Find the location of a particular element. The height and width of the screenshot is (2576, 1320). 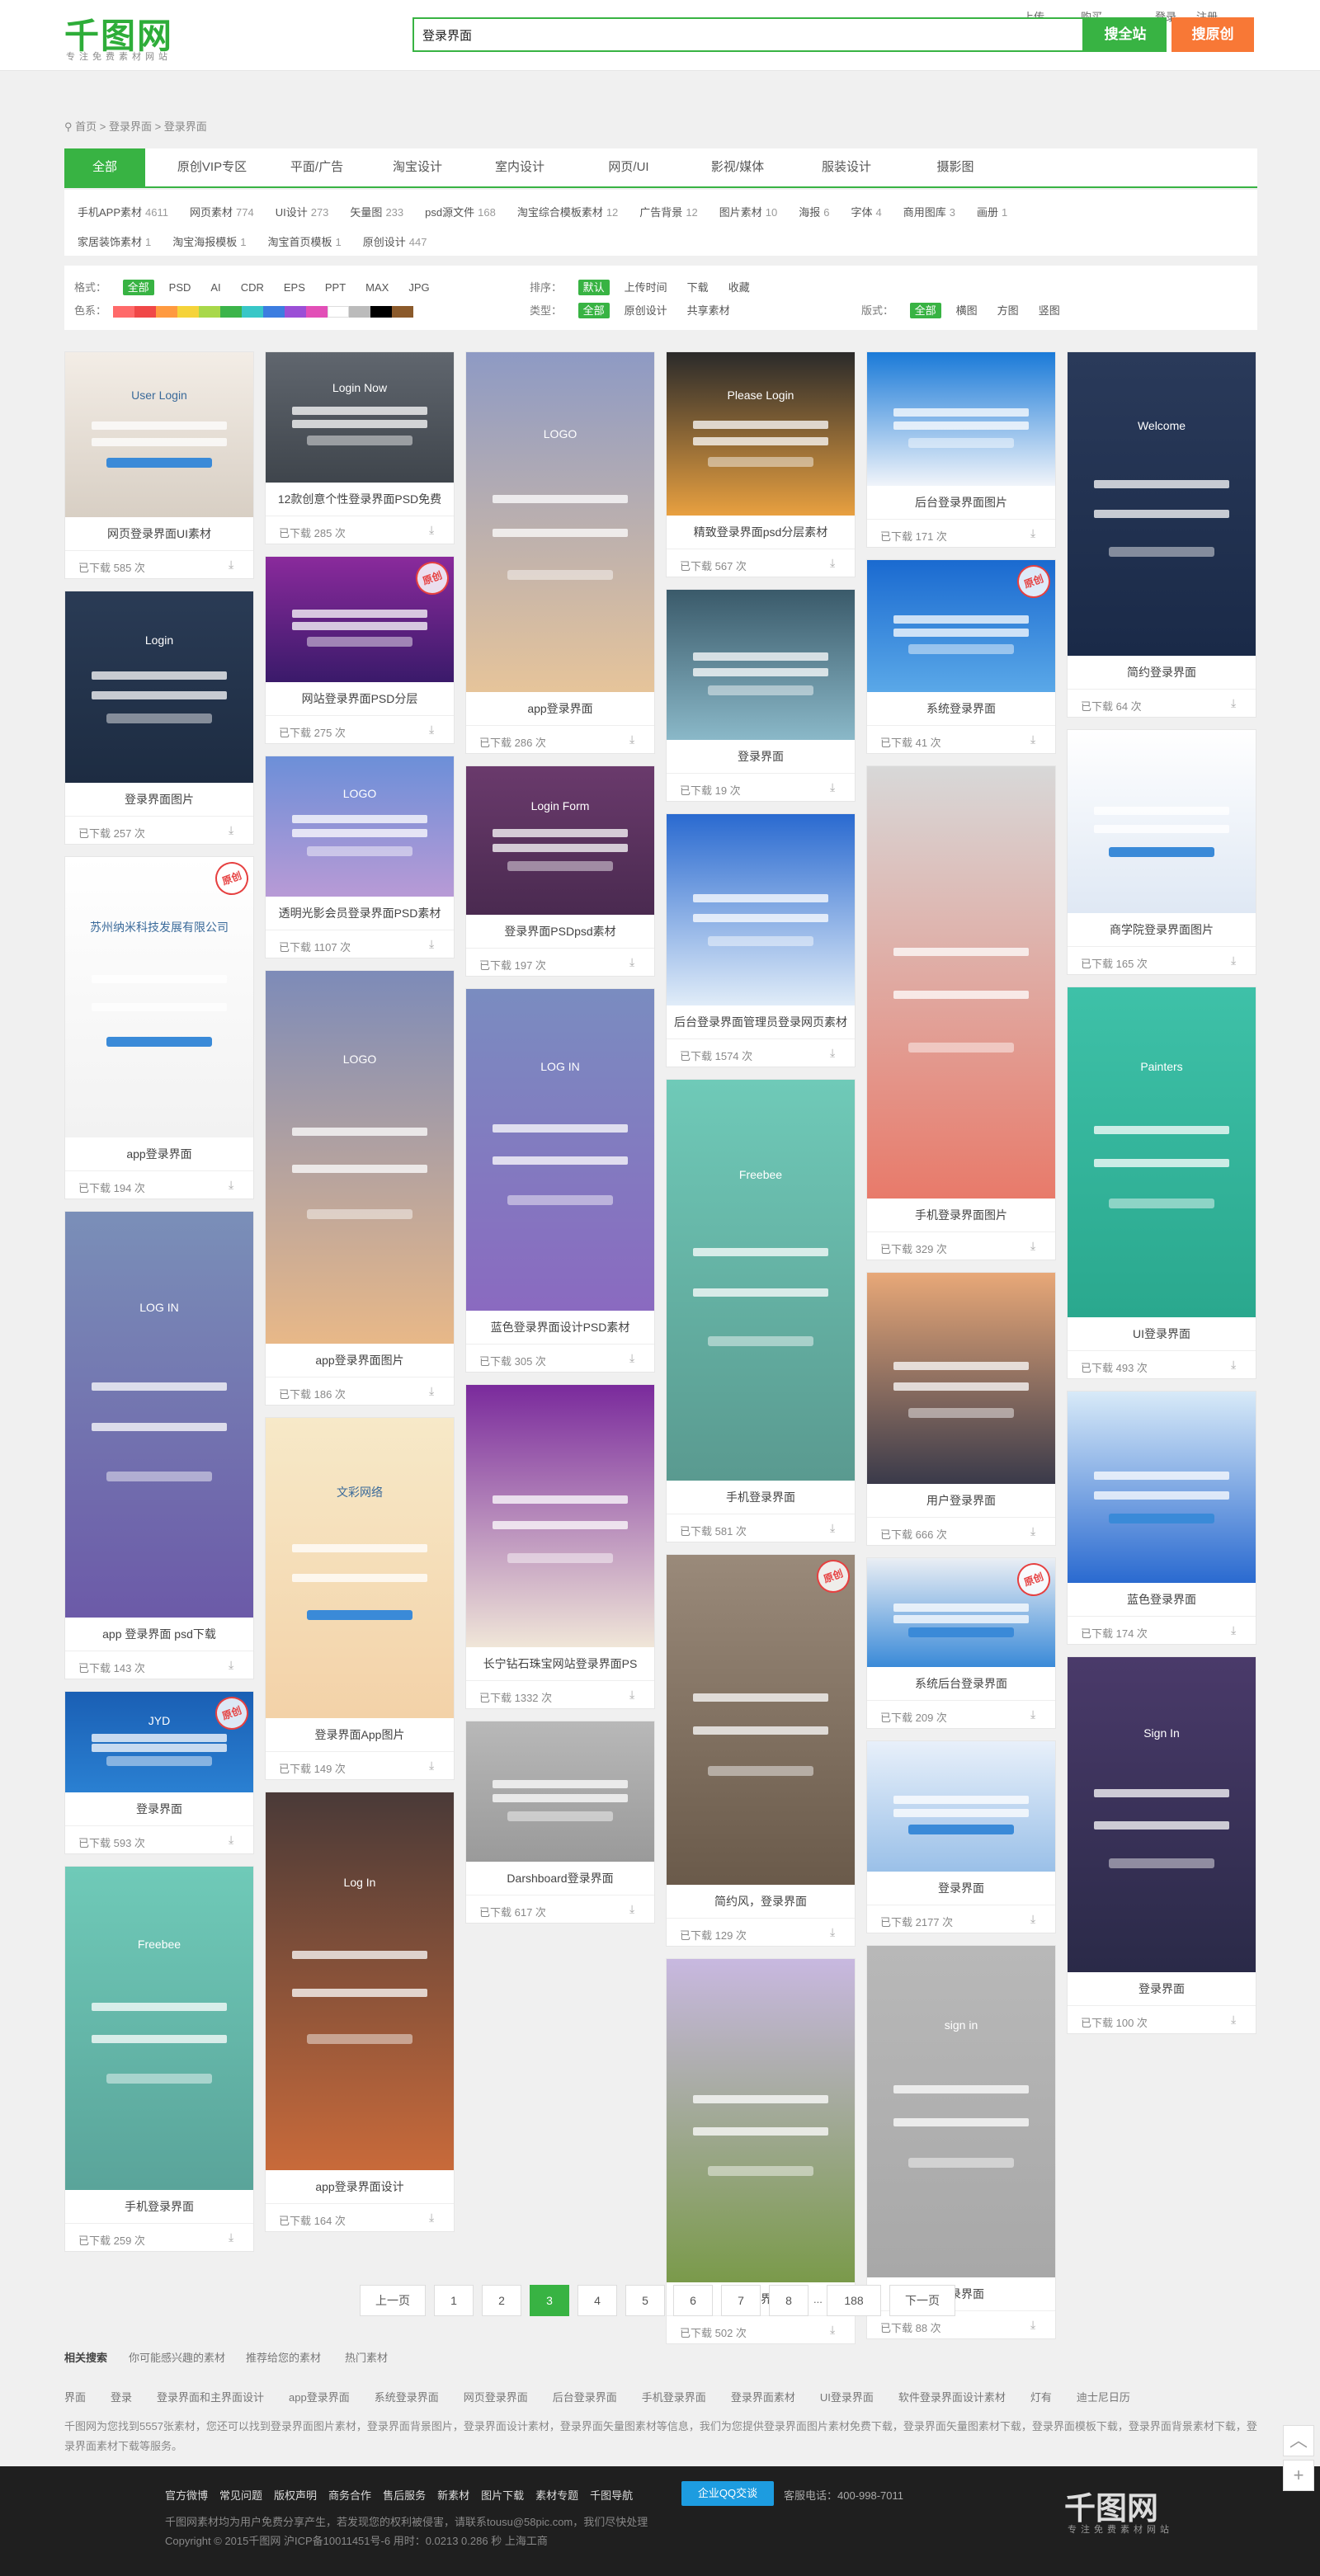

card-title: 商学院登录界面图片 is located at coordinates (1162, 929).